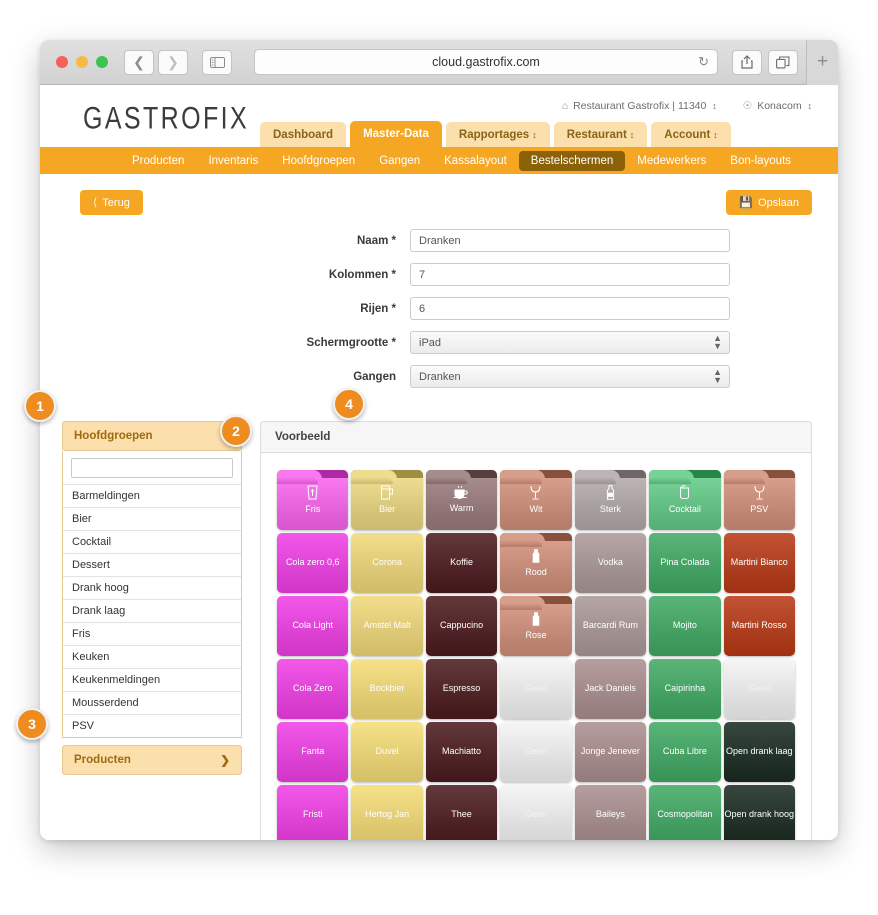  I want to click on tab-rapportages: Rapportages ↕, so click(497, 134).